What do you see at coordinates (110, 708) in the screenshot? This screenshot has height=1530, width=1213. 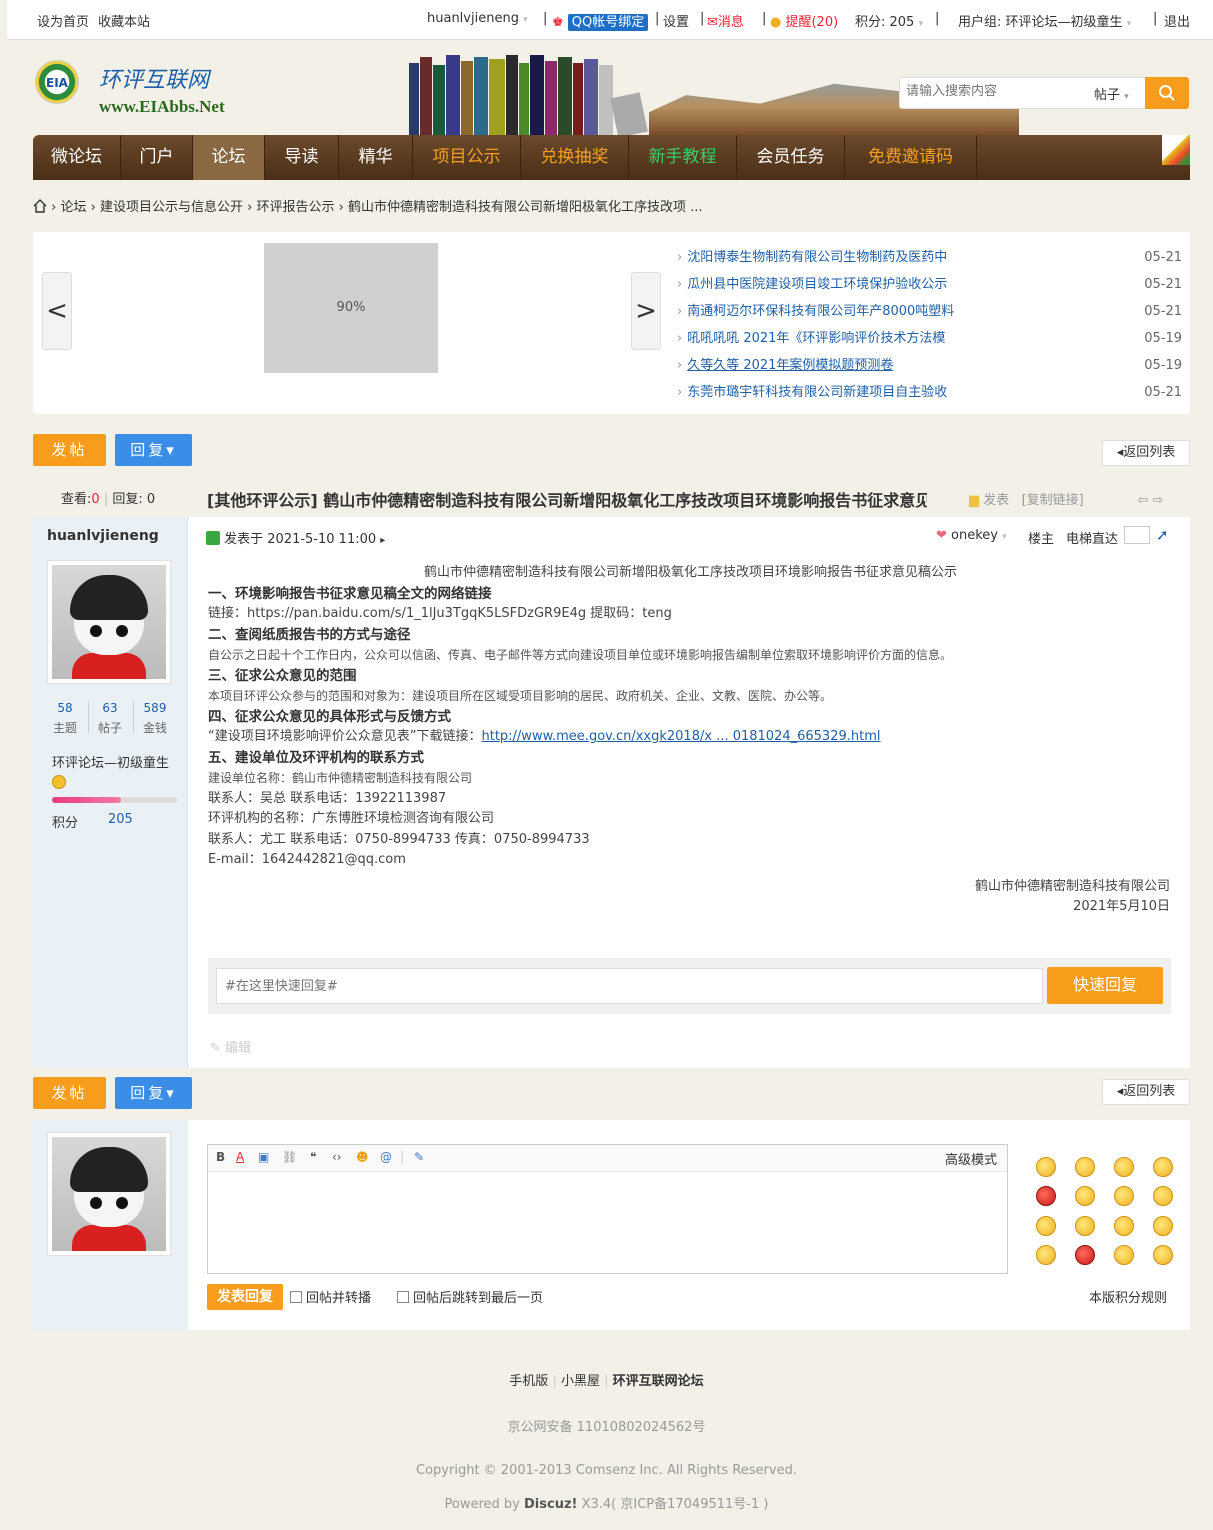 I see `posts-count: 63` at bounding box center [110, 708].